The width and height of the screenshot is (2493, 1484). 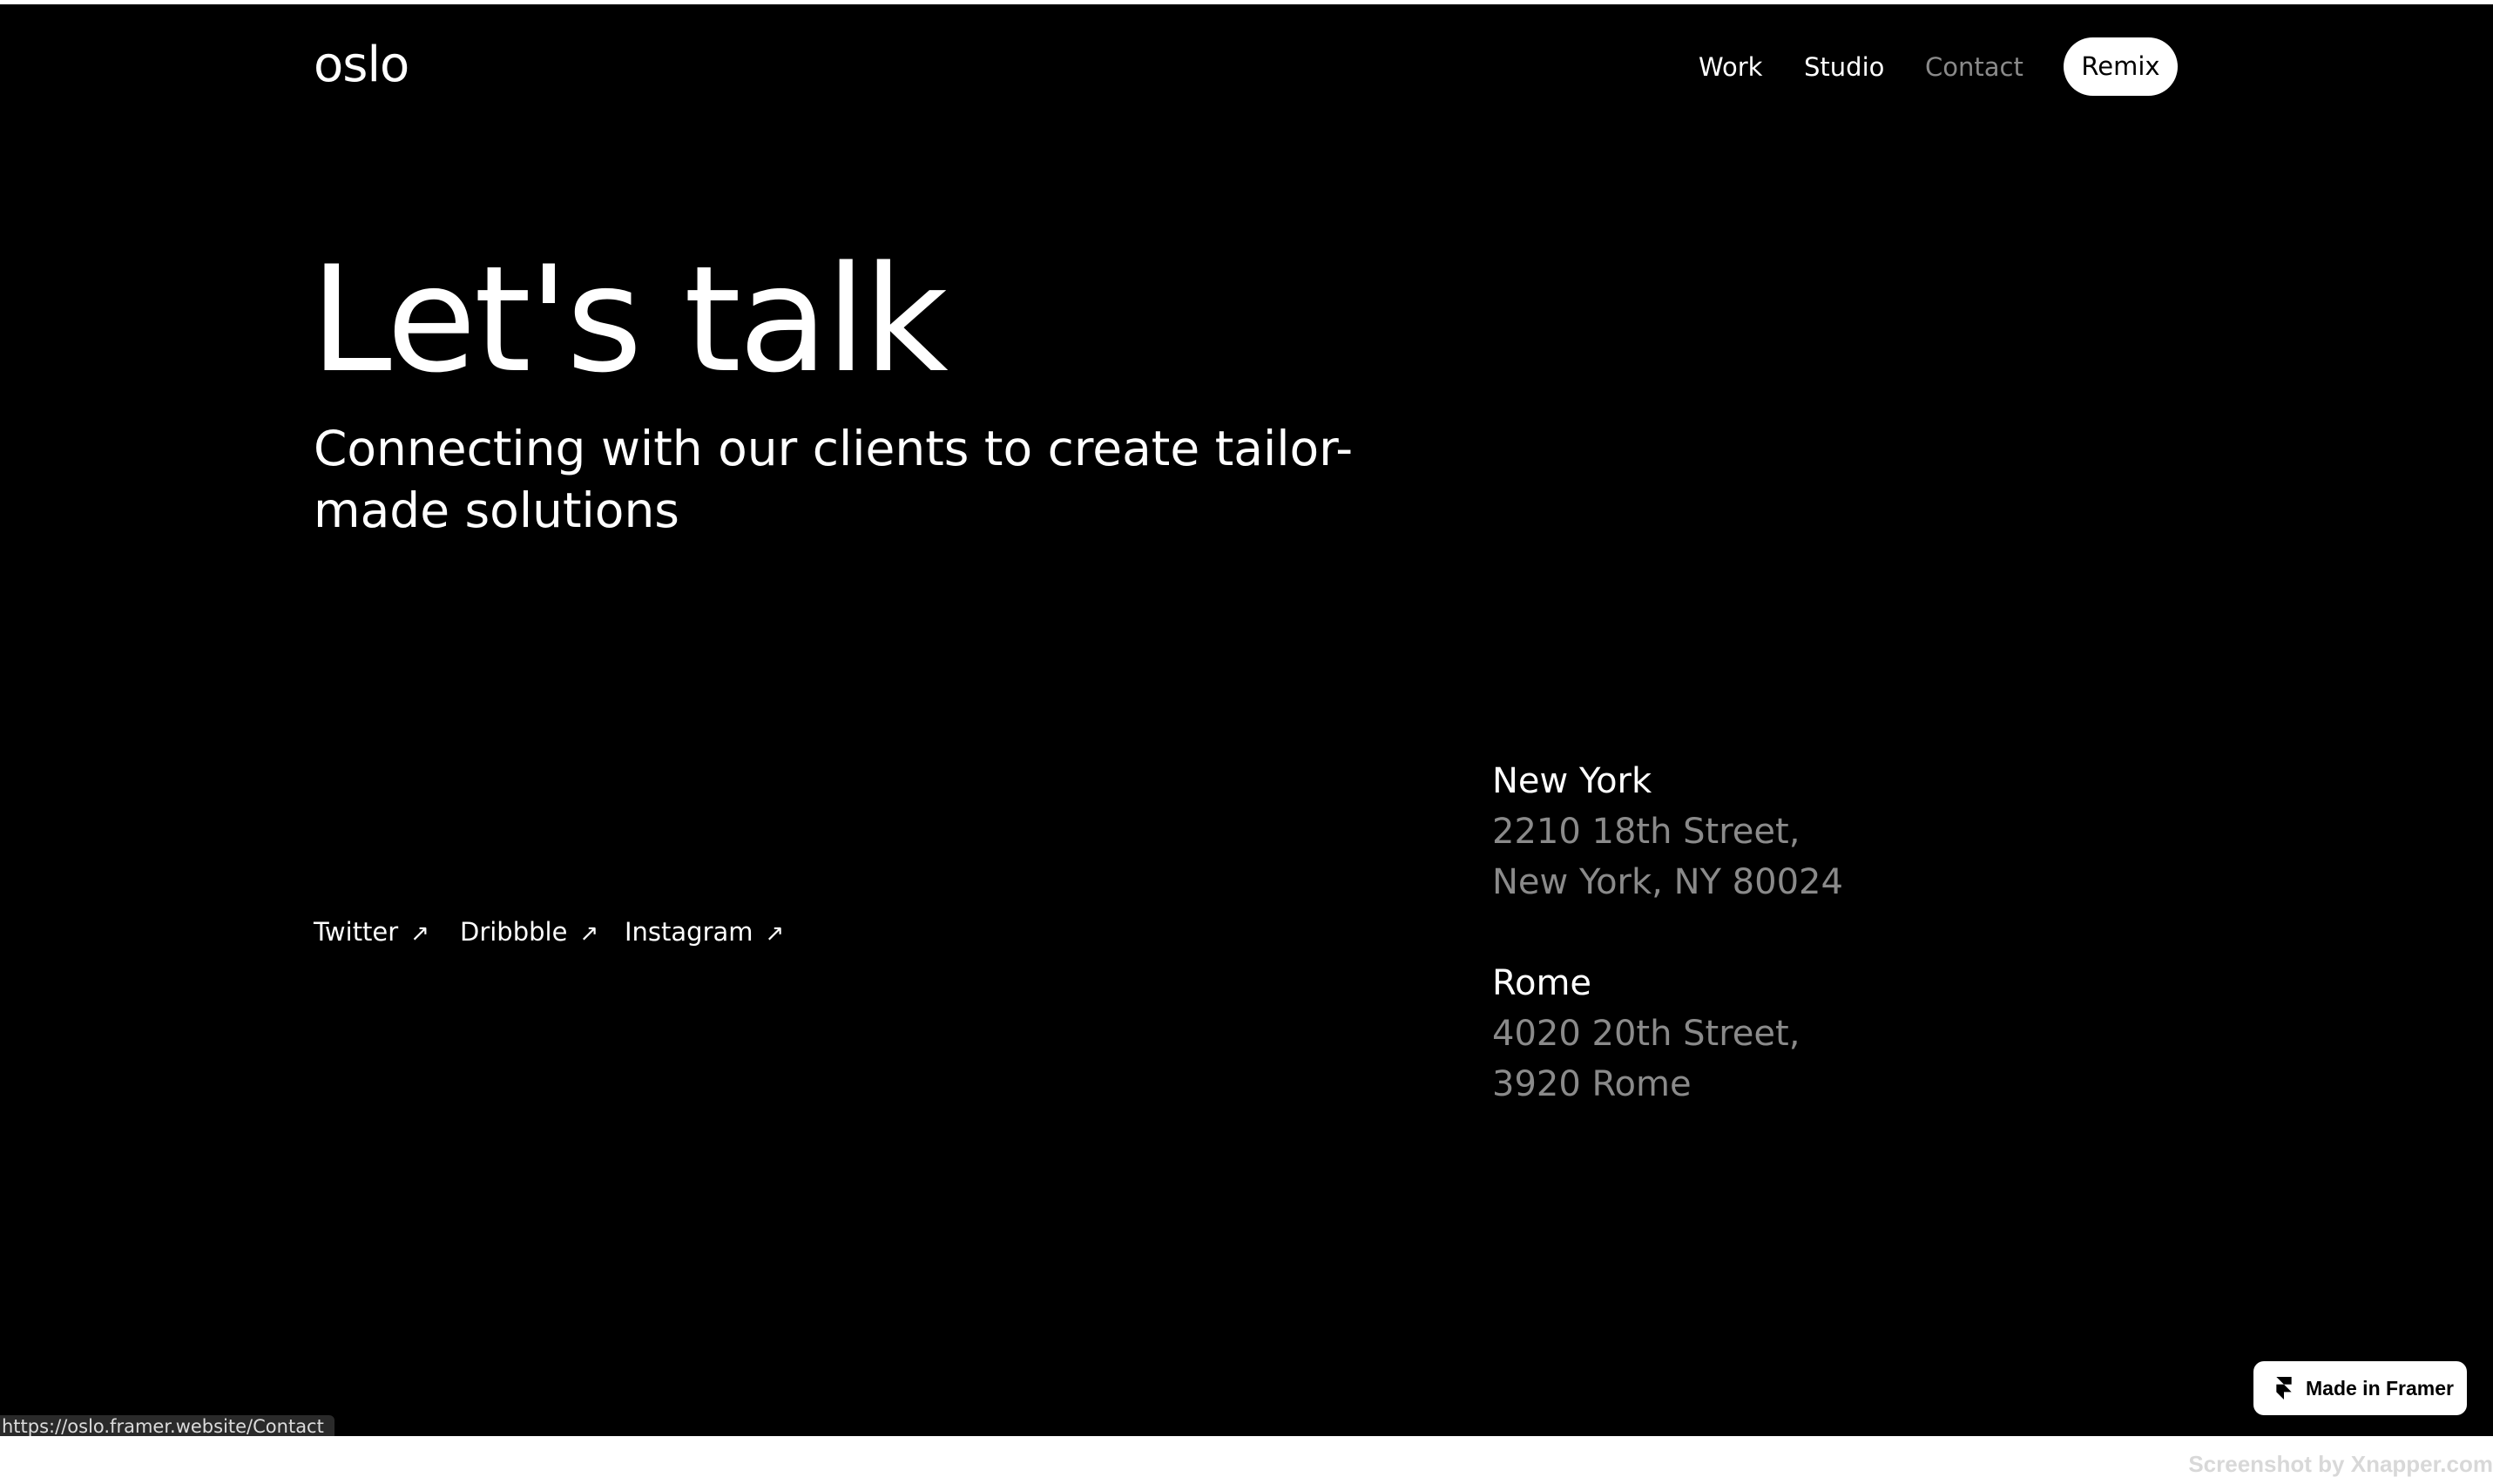 I want to click on made-in-framer-badge: Made in Framer, so click(x=2360, y=1388).